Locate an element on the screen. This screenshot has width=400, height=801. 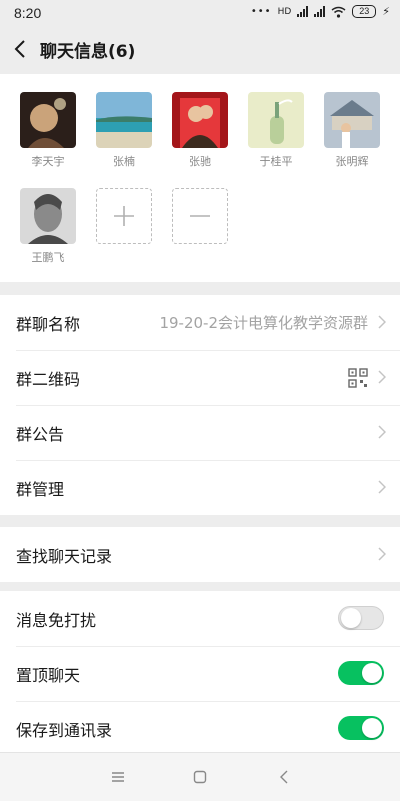
battery-level: 23 is located at coordinates (364, 11).